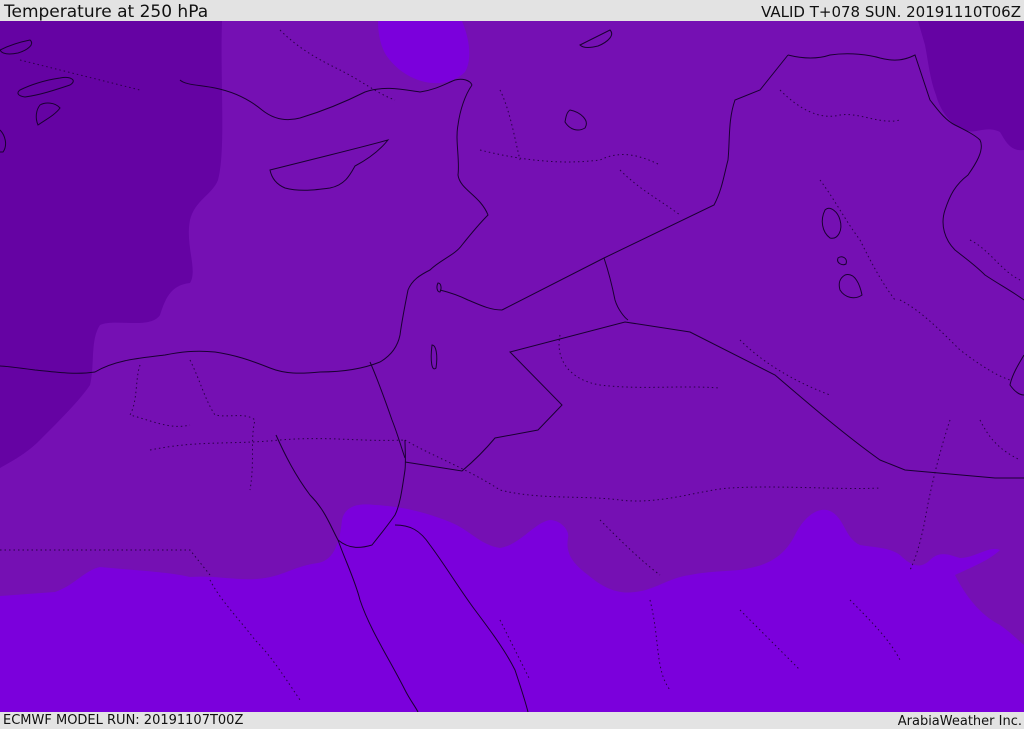 This screenshot has width=1024, height=729. I want to click on credit-label: ArabiaWeather Inc., so click(959, 721).